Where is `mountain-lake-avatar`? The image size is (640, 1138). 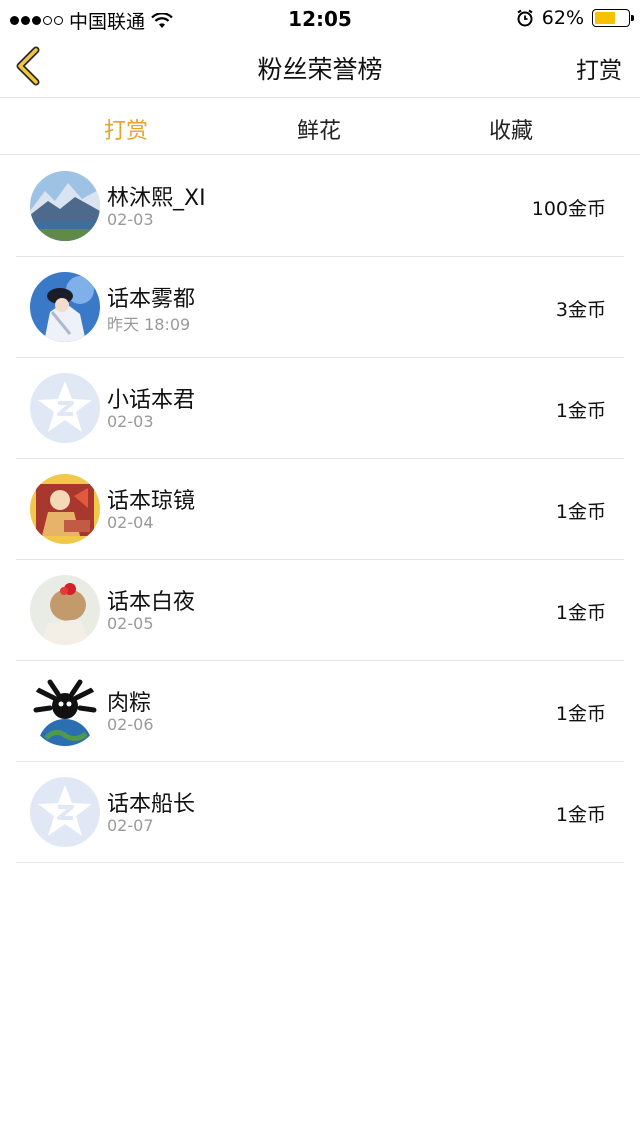
mountain-lake-avatar is located at coordinates (65, 206).